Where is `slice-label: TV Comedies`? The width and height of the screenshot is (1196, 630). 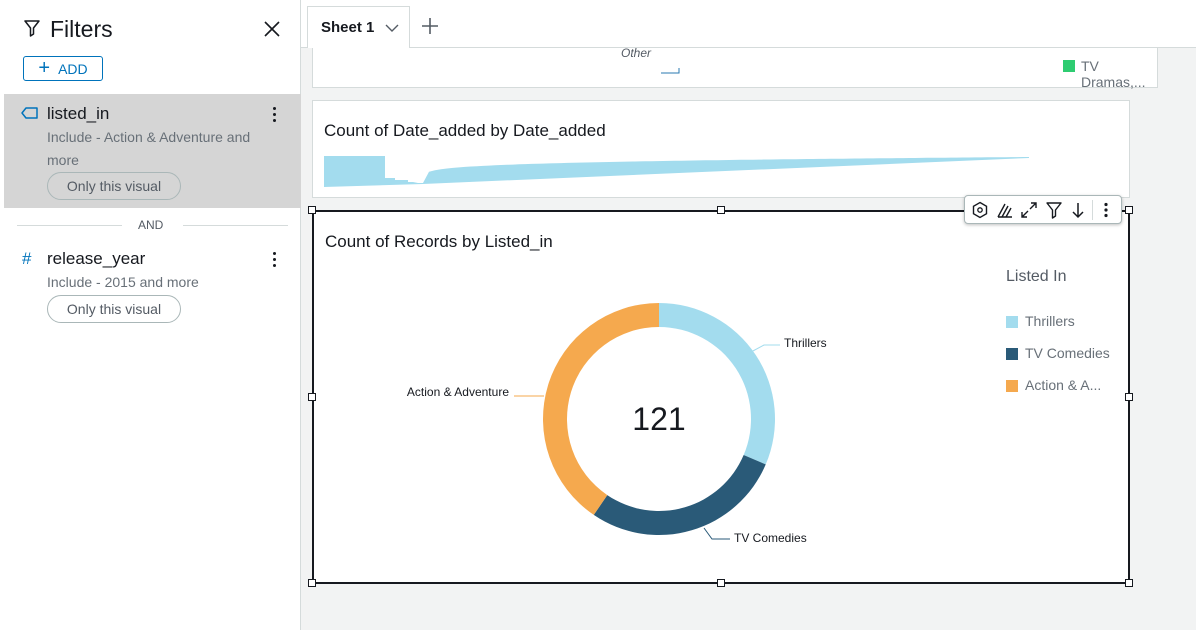
slice-label: TV Comedies is located at coordinates (770, 538).